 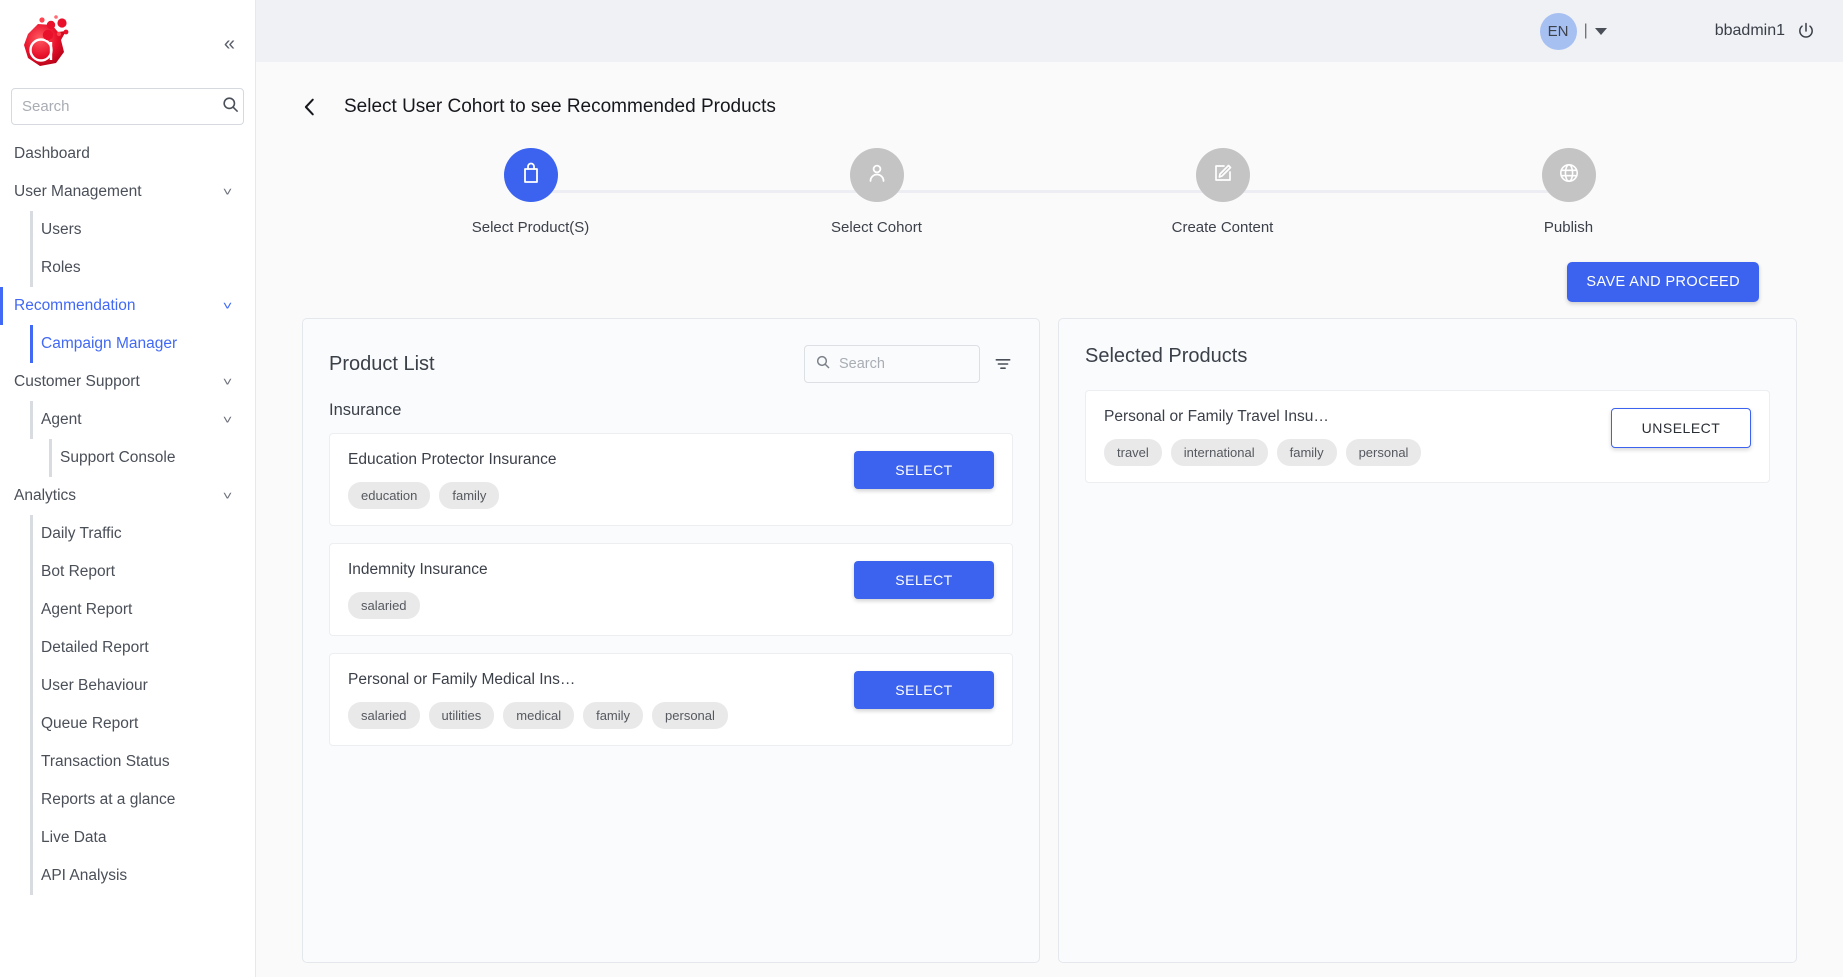 What do you see at coordinates (127, 306) in the screenshot?
I see `sidebar-item-recommendation: Recommendation ˅` at bounding box center [127, 306].